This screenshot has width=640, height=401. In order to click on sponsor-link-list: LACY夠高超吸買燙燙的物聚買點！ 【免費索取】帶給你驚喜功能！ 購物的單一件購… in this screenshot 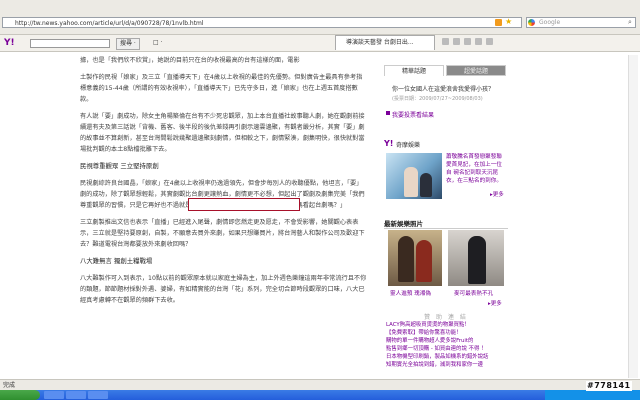, I will do `click(447, 345)`.